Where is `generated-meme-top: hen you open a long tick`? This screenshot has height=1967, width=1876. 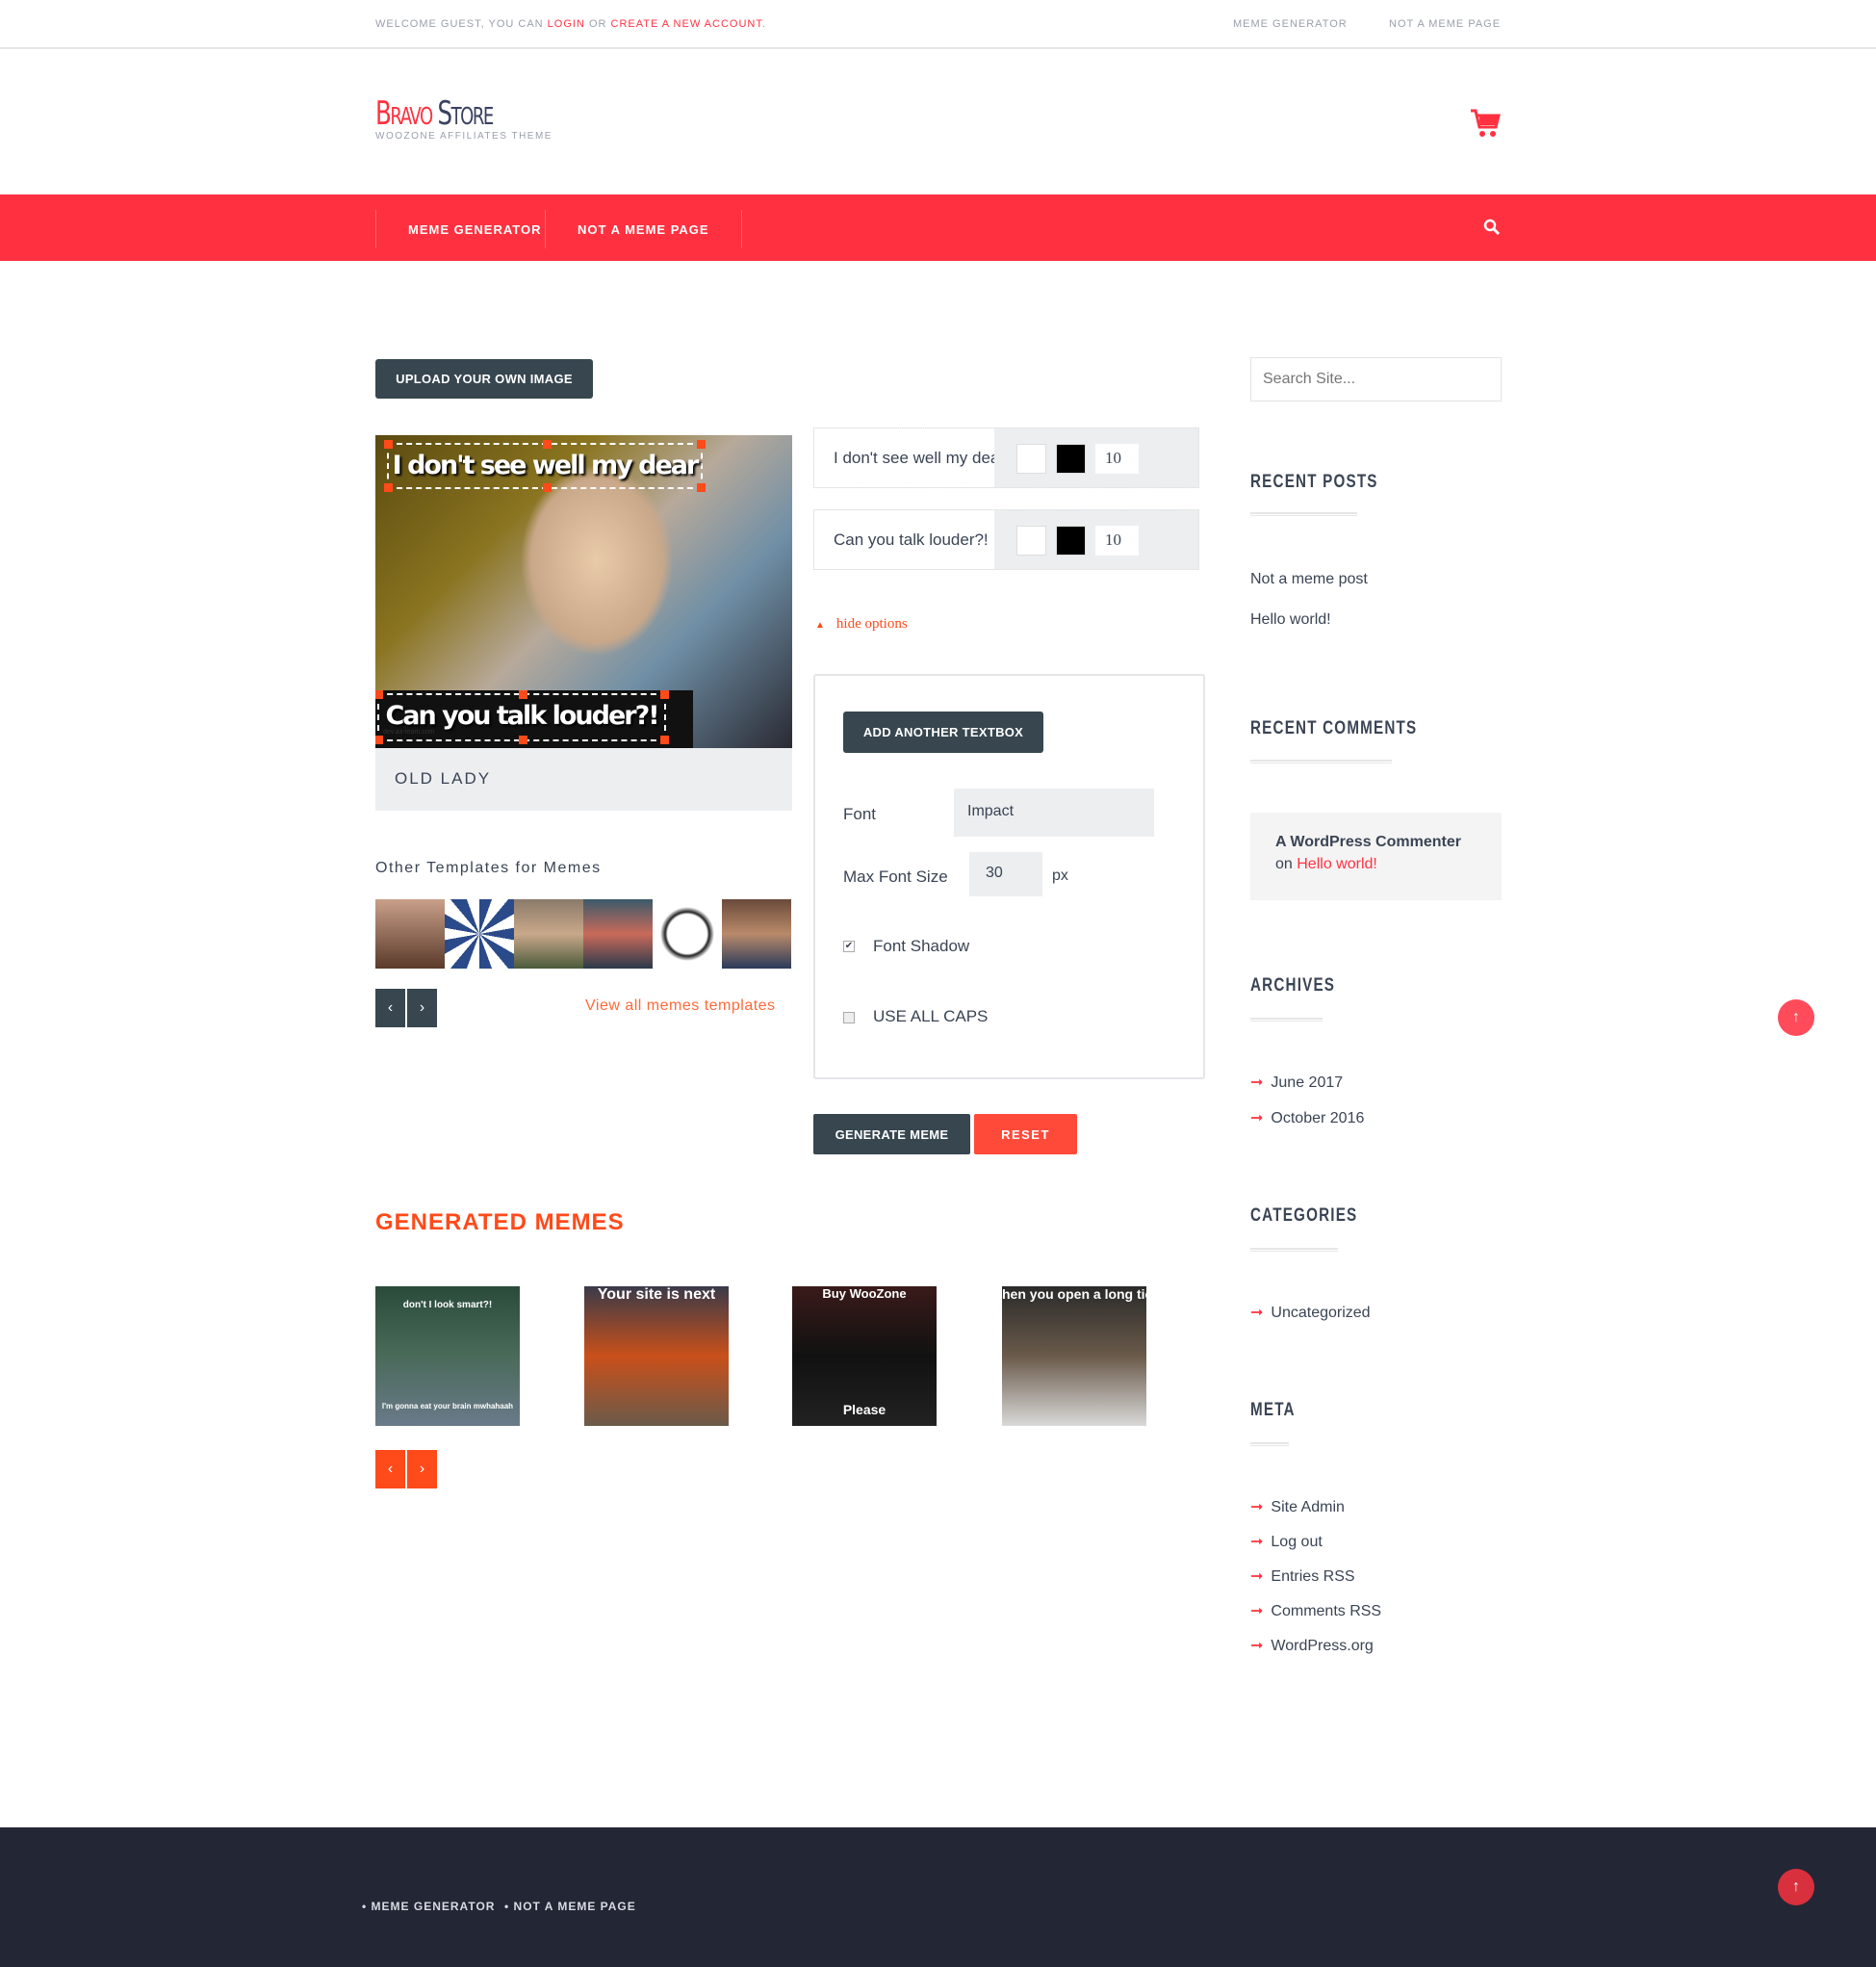 generated-meme-top: hen you open a long tick is located at coordinates (1074, 1294).